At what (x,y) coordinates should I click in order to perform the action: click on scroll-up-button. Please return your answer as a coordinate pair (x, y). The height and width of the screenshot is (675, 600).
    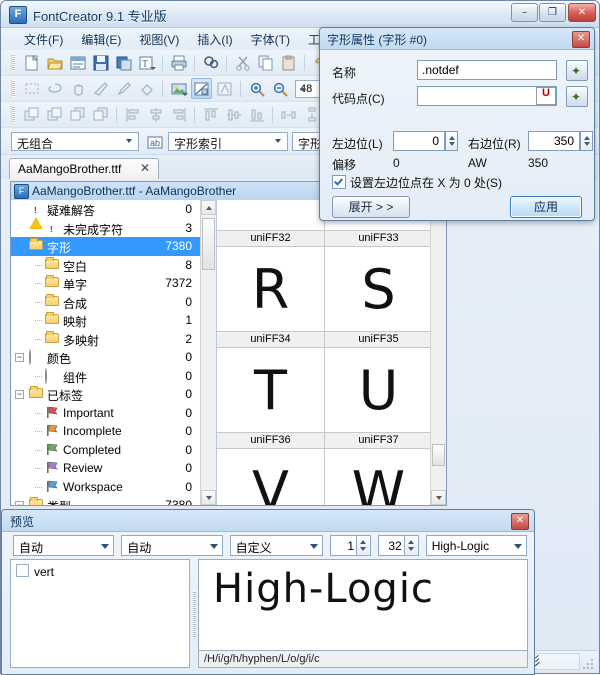
    Looking at the image, I should click on (208, 207).